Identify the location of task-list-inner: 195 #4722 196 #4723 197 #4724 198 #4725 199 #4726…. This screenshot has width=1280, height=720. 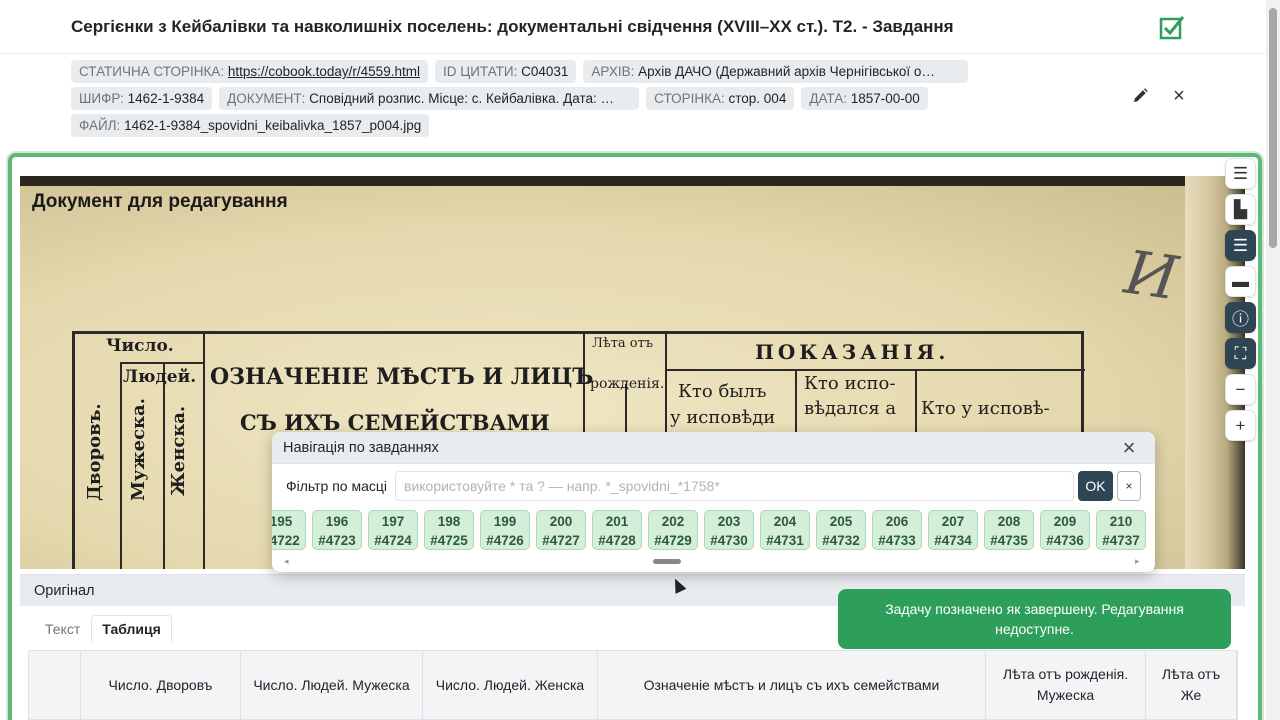
(709, 530).